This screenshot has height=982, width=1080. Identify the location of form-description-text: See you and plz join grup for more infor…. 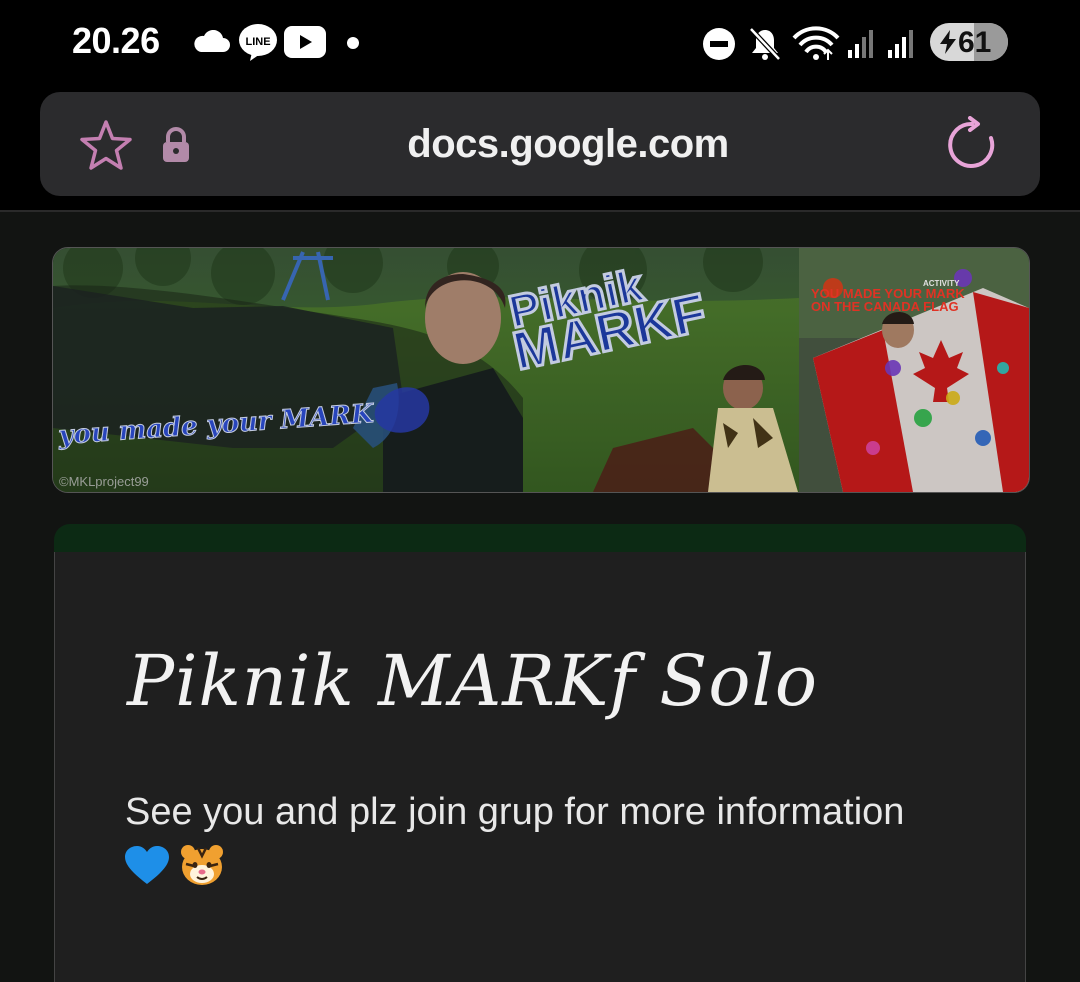
(515, 812).